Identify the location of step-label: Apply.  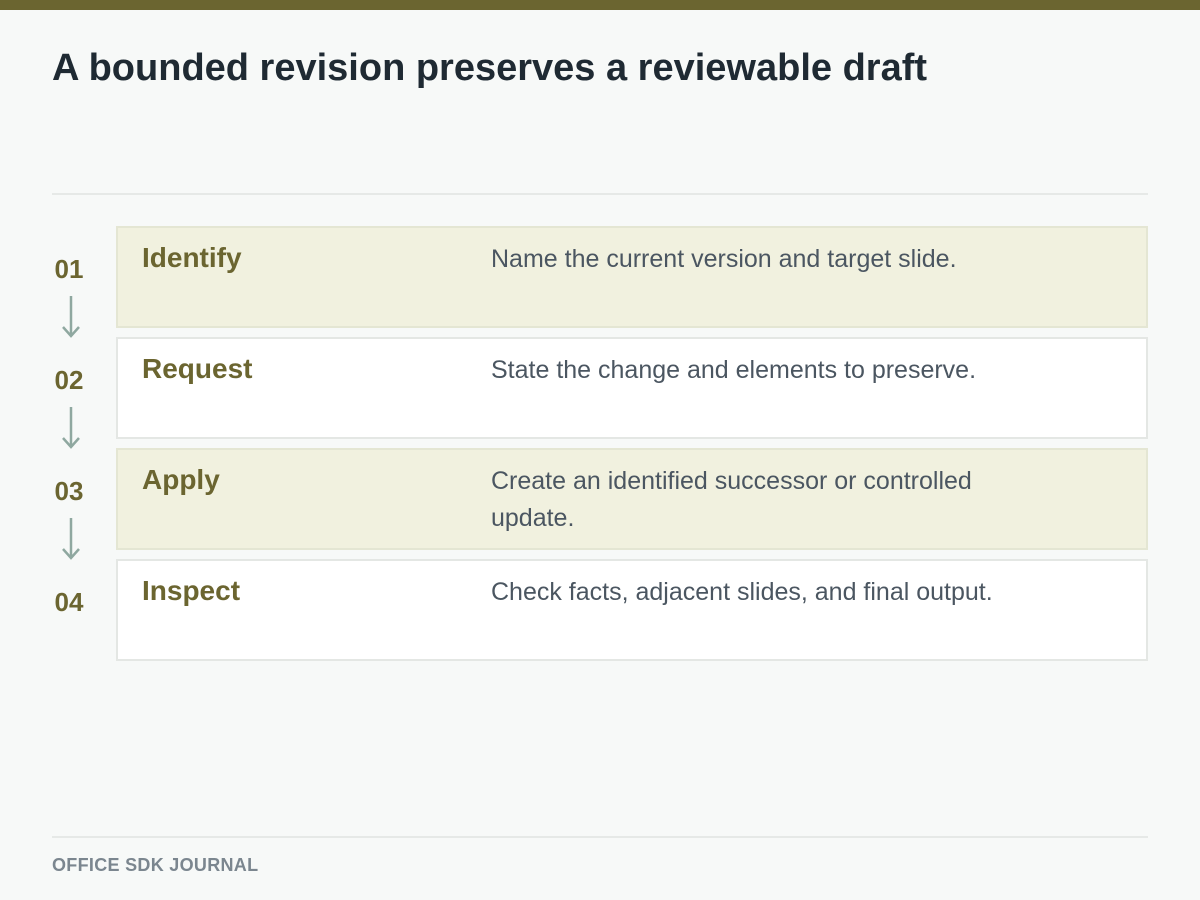
(181, 479).